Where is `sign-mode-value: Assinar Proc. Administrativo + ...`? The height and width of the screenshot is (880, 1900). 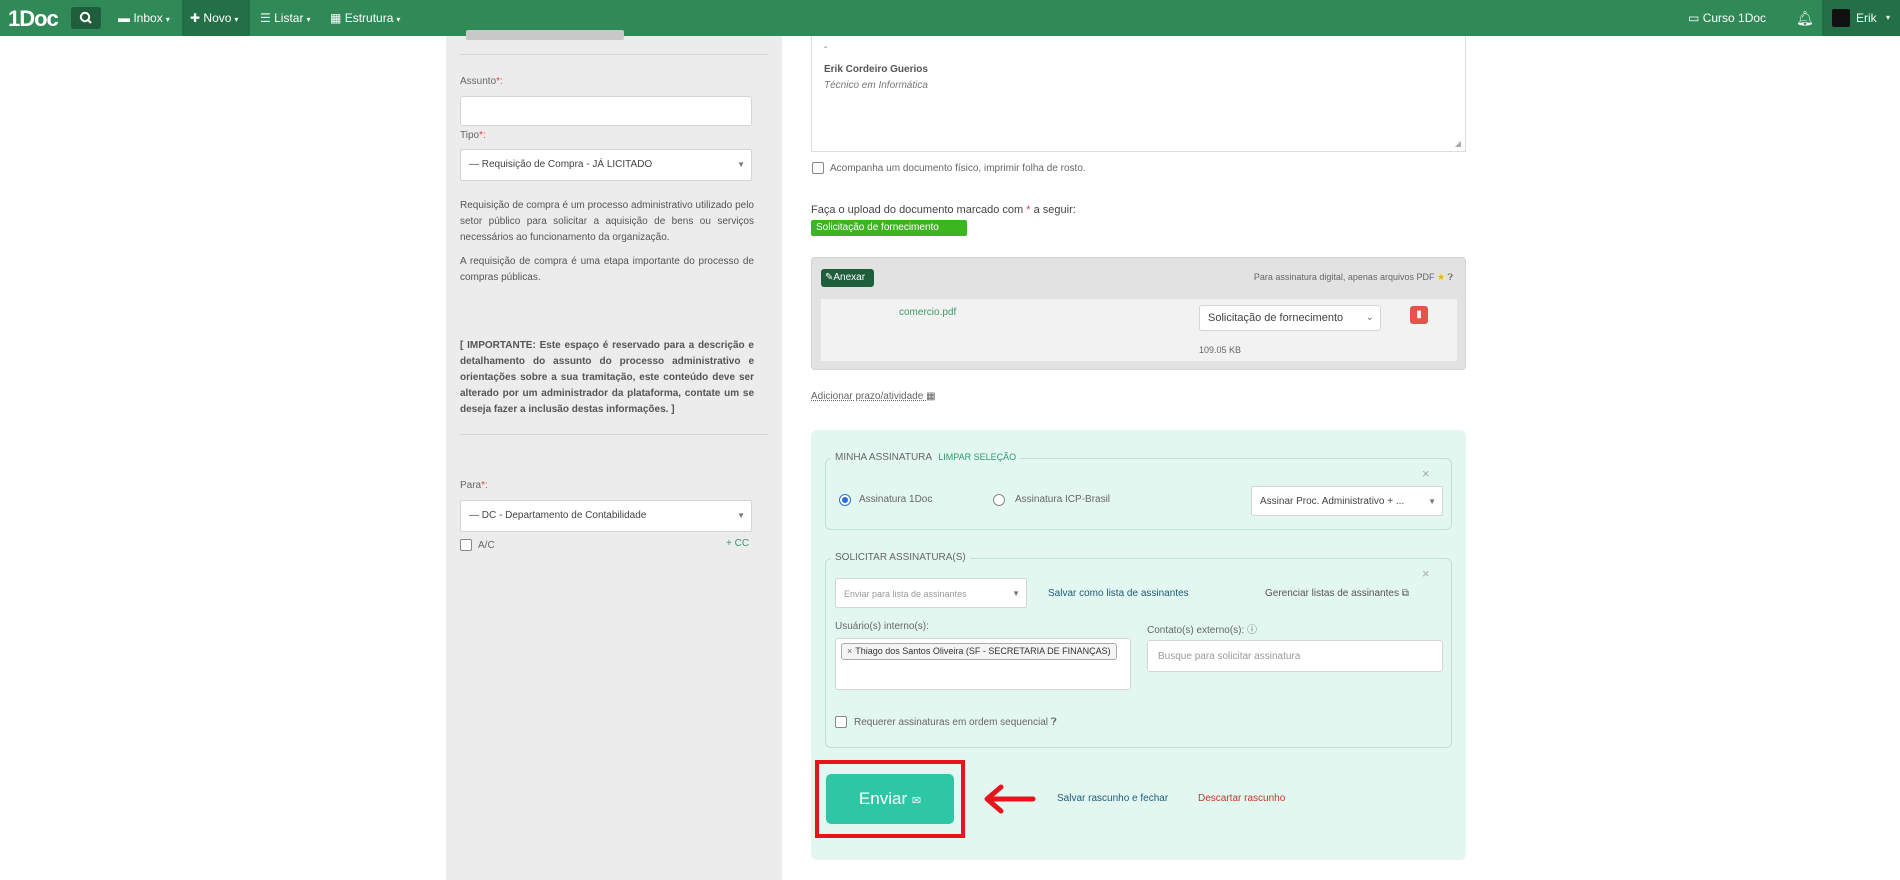 sign-mode-value: Assinar Proc. Administrativo + ... is located at coordinates (1332, 501).